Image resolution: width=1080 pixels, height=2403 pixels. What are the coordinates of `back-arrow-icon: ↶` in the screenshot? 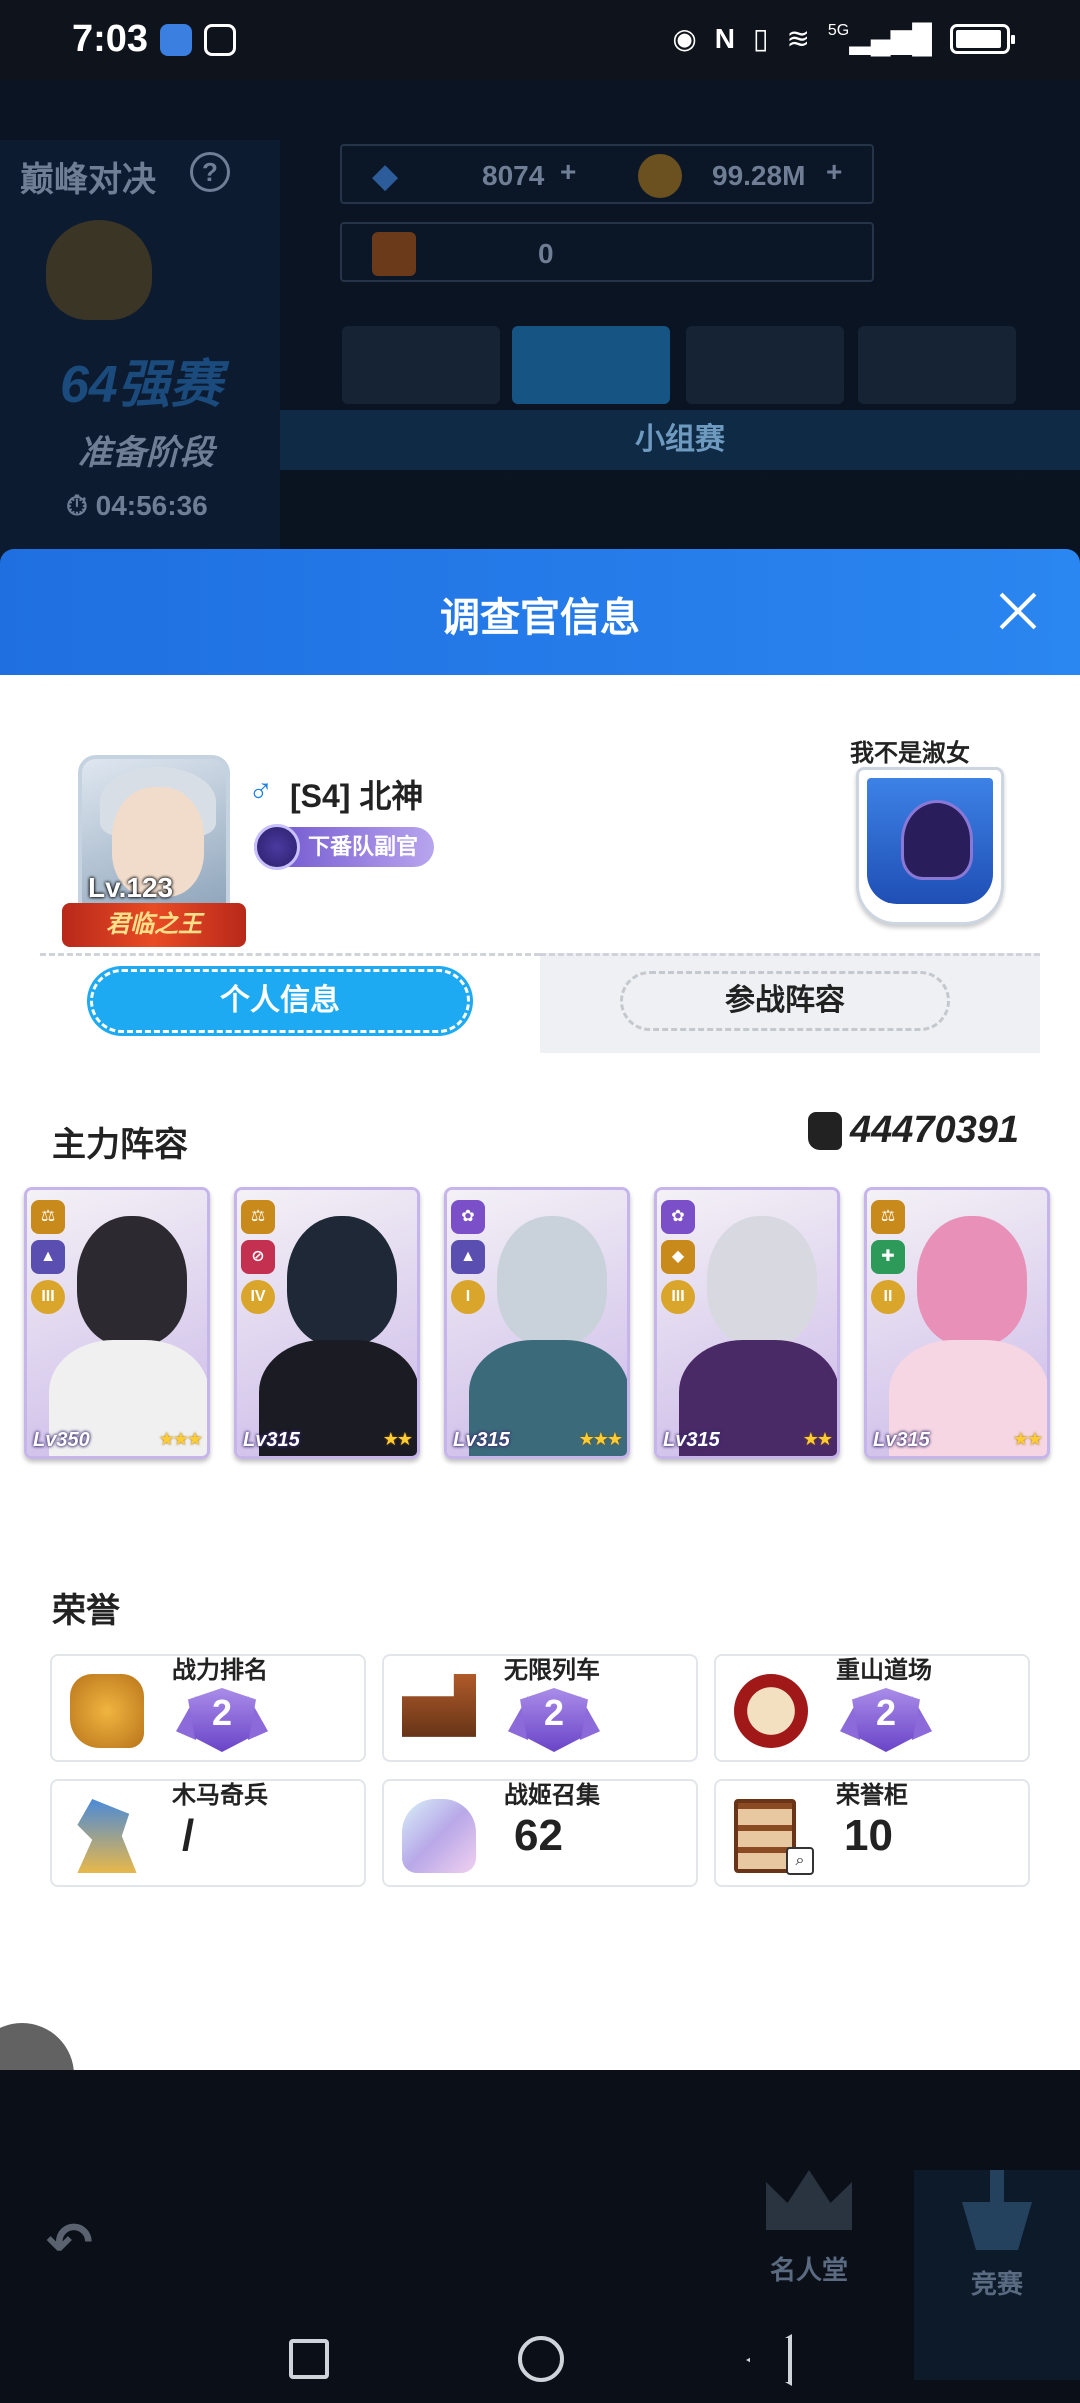 It's located at (78, 2242).